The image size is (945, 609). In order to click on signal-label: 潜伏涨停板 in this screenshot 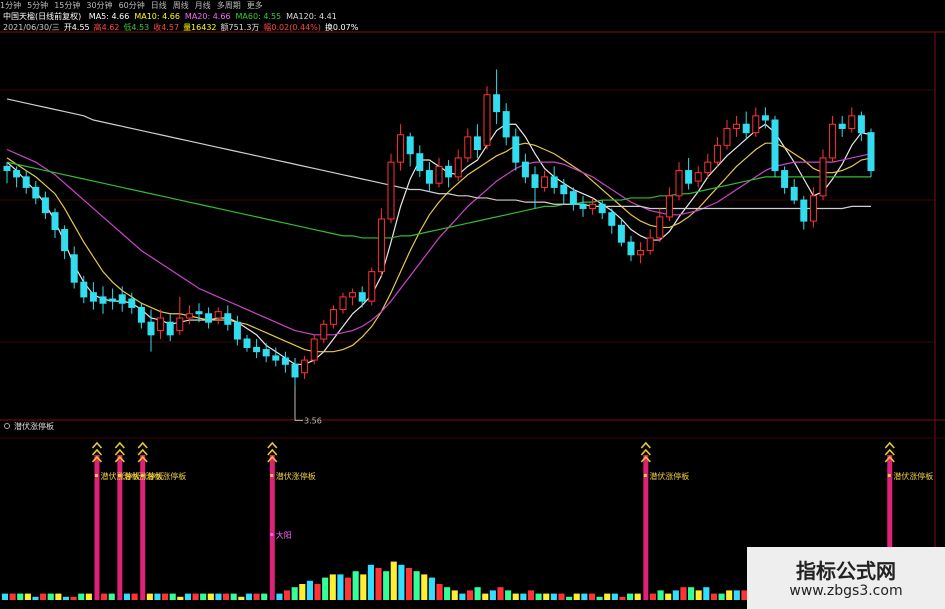, I will do `click(166, 476)`.